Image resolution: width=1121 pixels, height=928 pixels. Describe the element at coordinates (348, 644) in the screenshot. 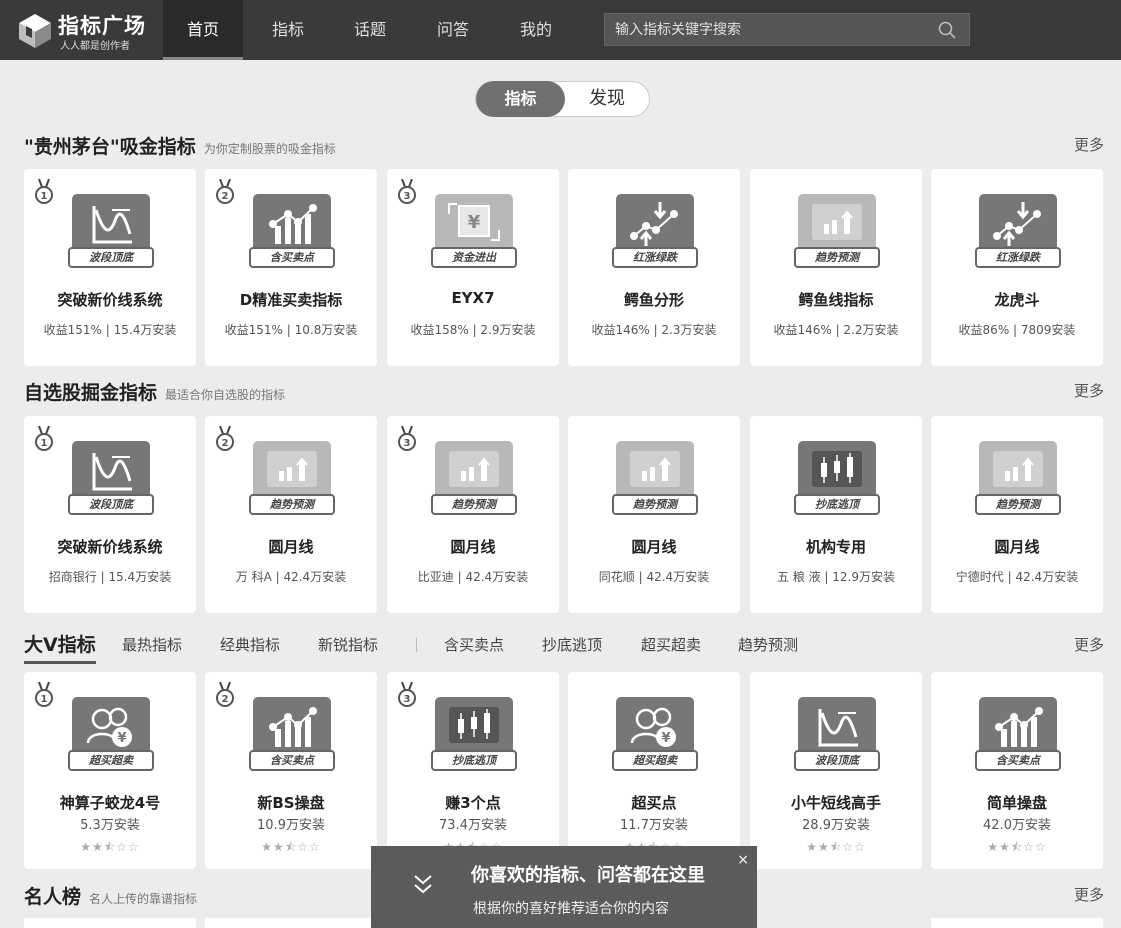

I see `tab-new: 新锐指标` at that location.